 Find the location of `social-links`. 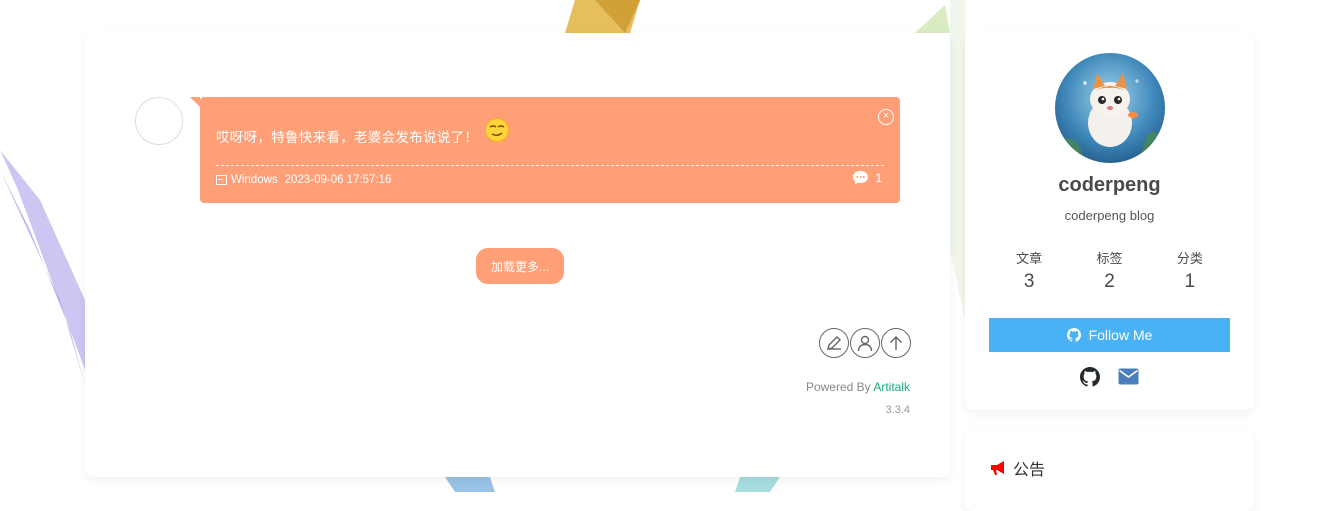

social-links is located at coordinates (1109, 376).